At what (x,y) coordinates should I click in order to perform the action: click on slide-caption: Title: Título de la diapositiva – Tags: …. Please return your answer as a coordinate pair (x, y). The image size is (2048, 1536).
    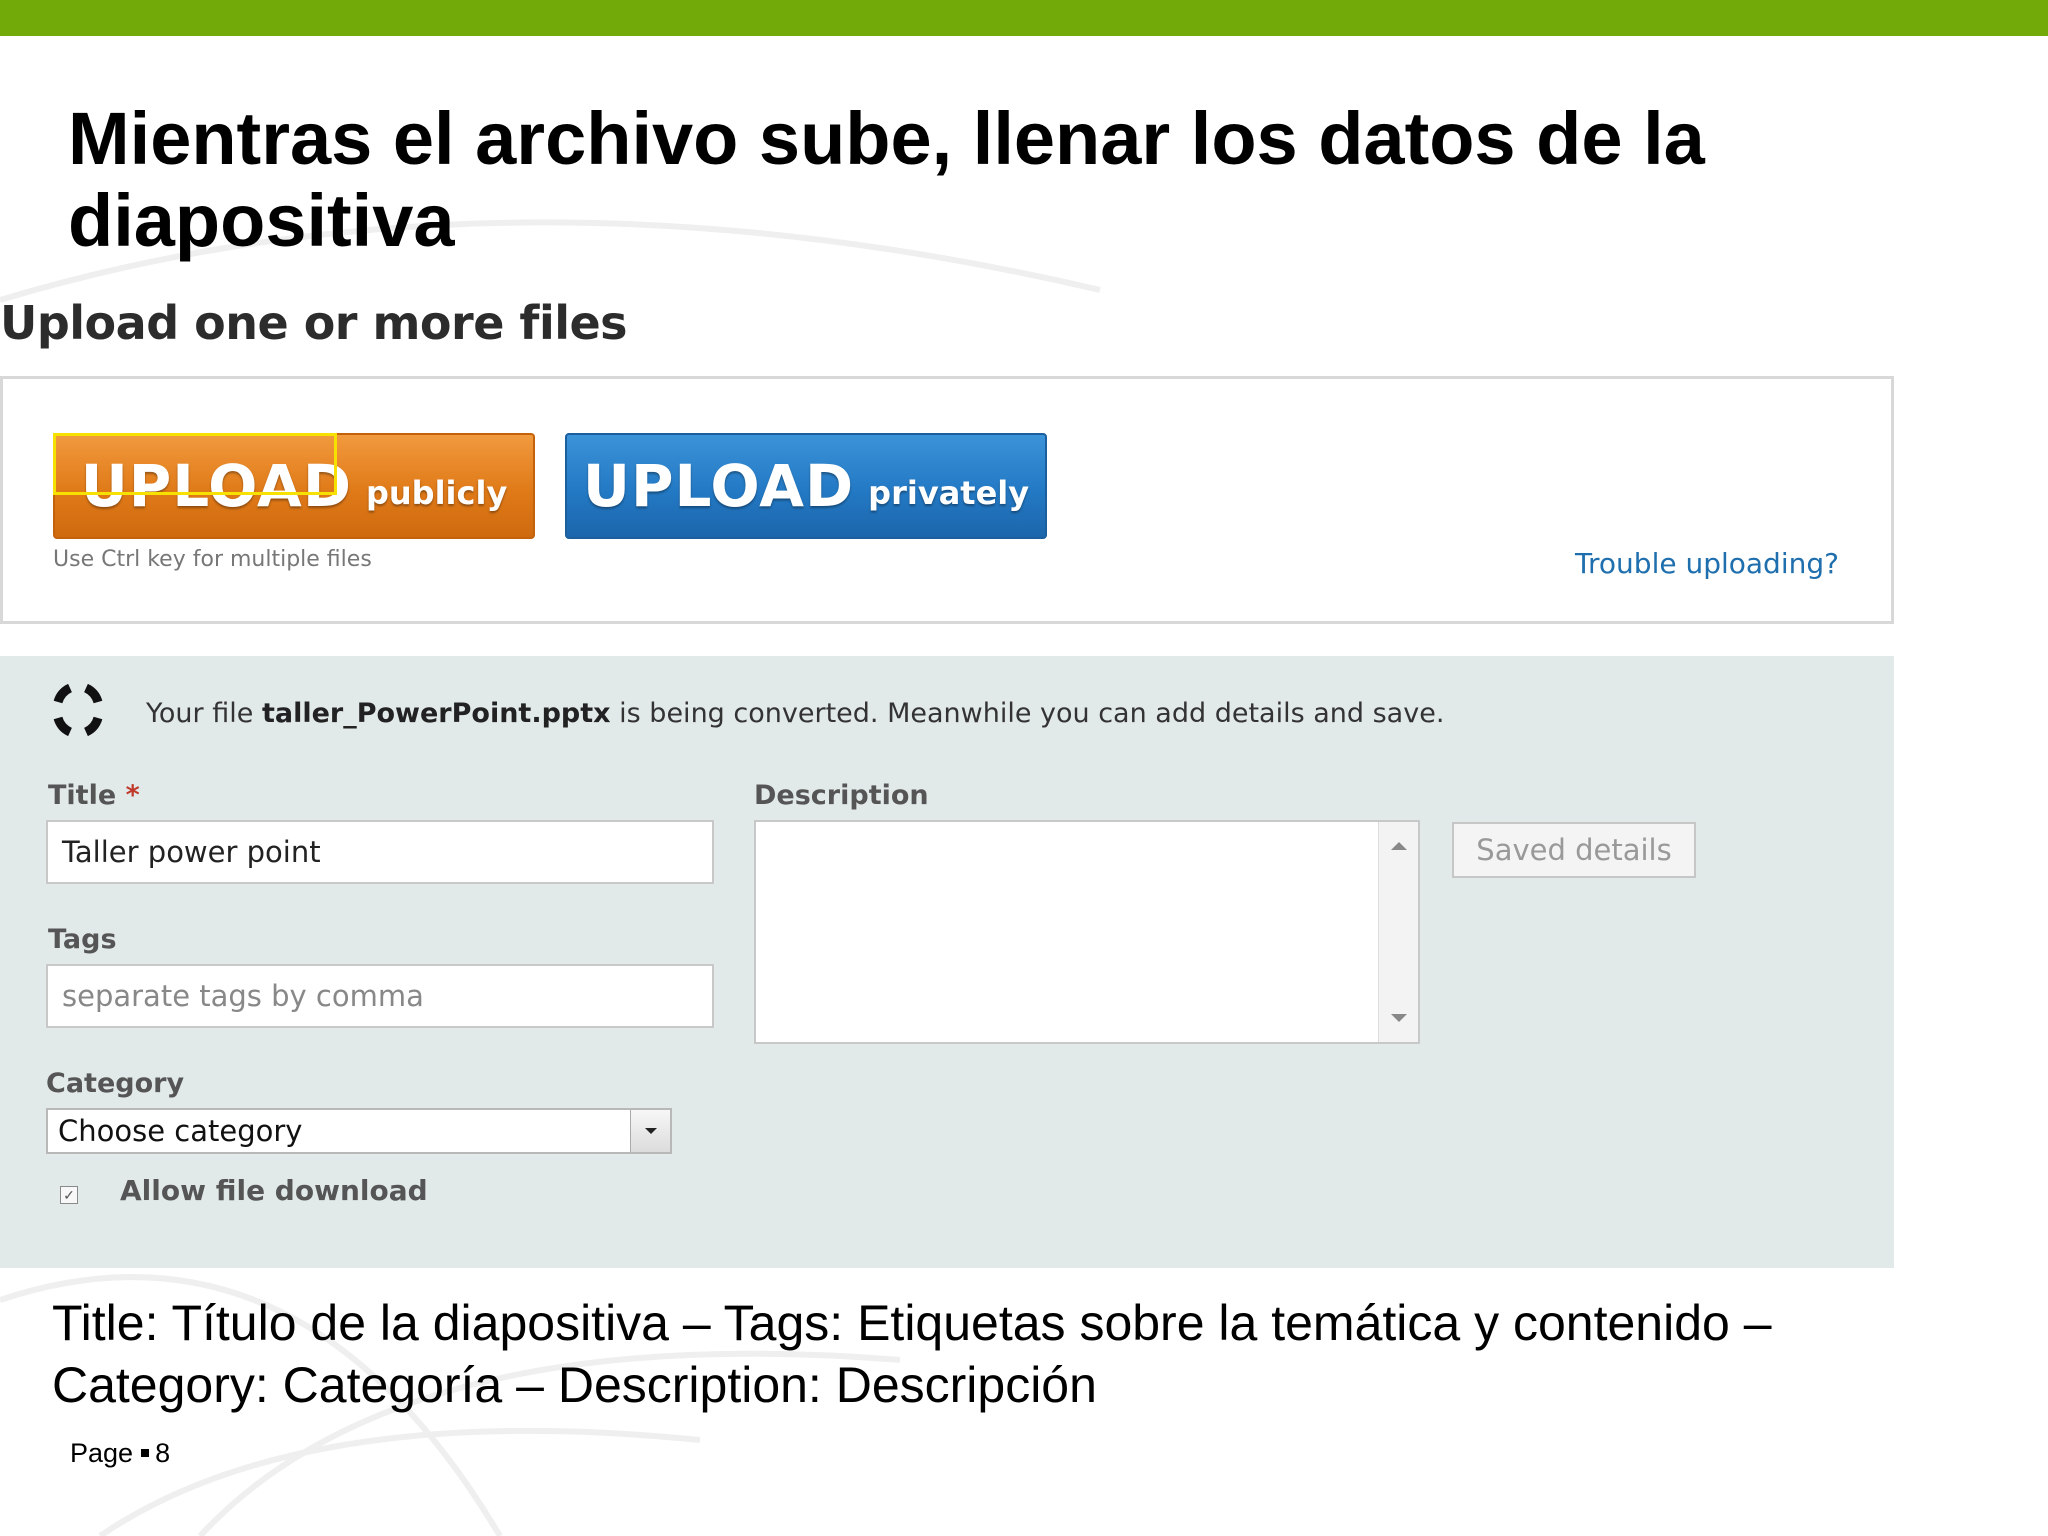
    Looking at the image, I should click on (1002, 1354).